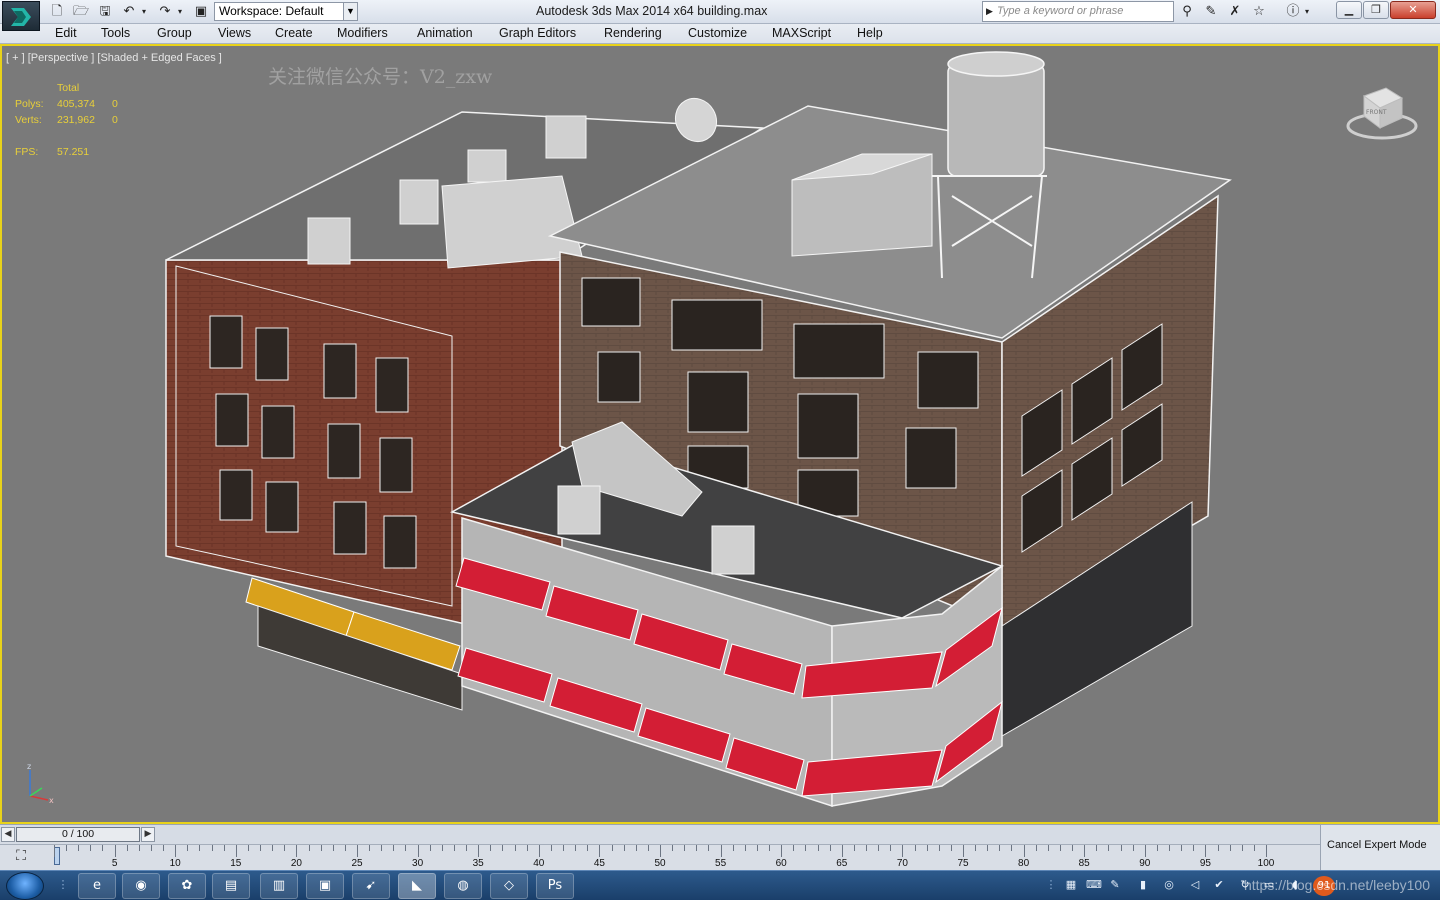 This screenshot has height=900, width=1440. Describe the element at coordinates (78, 834) in the screenshot. I see `time-slider-thumb: 0 / 100` at that location.